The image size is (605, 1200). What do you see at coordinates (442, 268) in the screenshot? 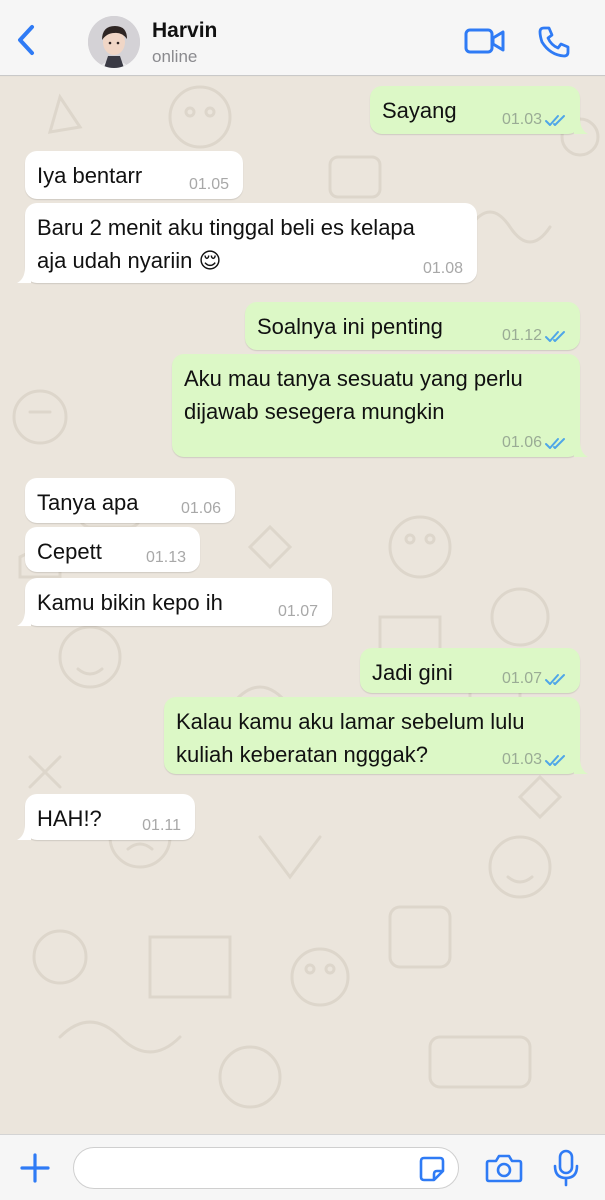
I see `message-time: 01.08` at bounding box center [442, 268].